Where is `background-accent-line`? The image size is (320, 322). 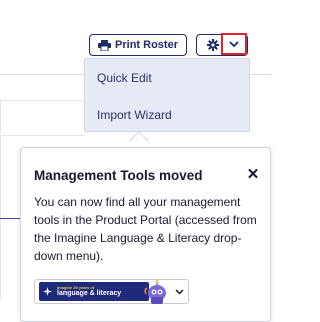
background-accent-line is located at coordinates (11, 218).